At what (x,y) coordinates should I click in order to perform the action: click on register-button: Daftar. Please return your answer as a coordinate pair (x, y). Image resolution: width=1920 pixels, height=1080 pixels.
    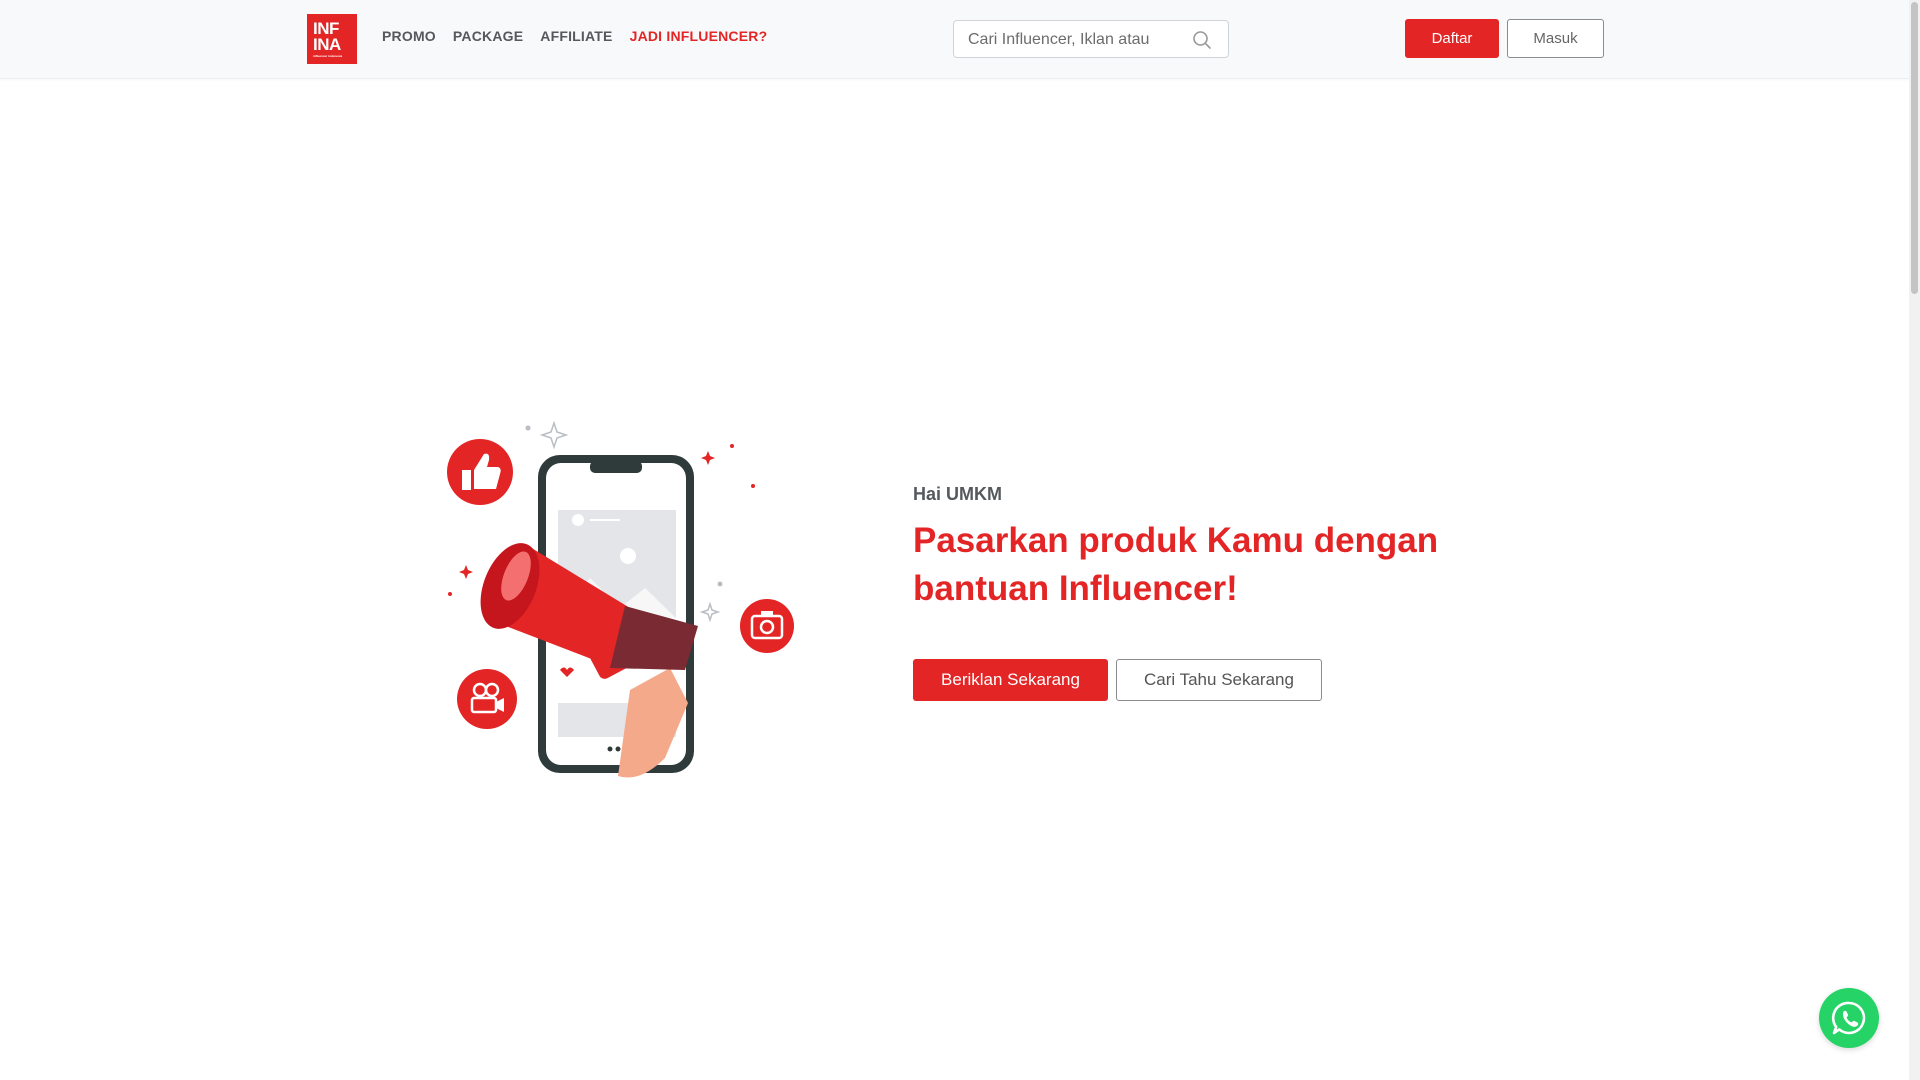
    Looking at the image, I should click on (1452, 38).